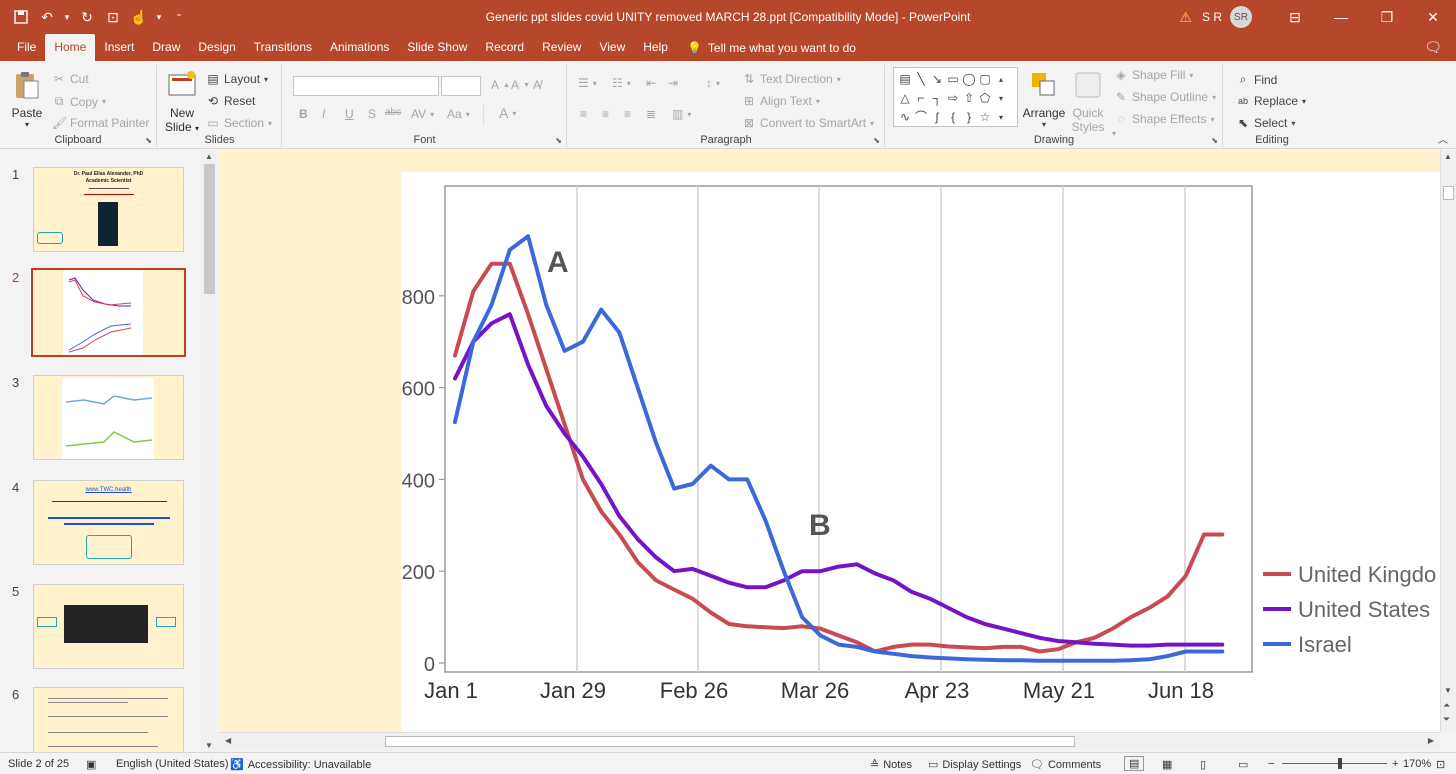 This screenshot has width=1456, height=774. What do you see at coordinates (713, 83) in the screenshot?
I see `line-spacing-icon: ↕ ▾` at bounding box center [713, 83].